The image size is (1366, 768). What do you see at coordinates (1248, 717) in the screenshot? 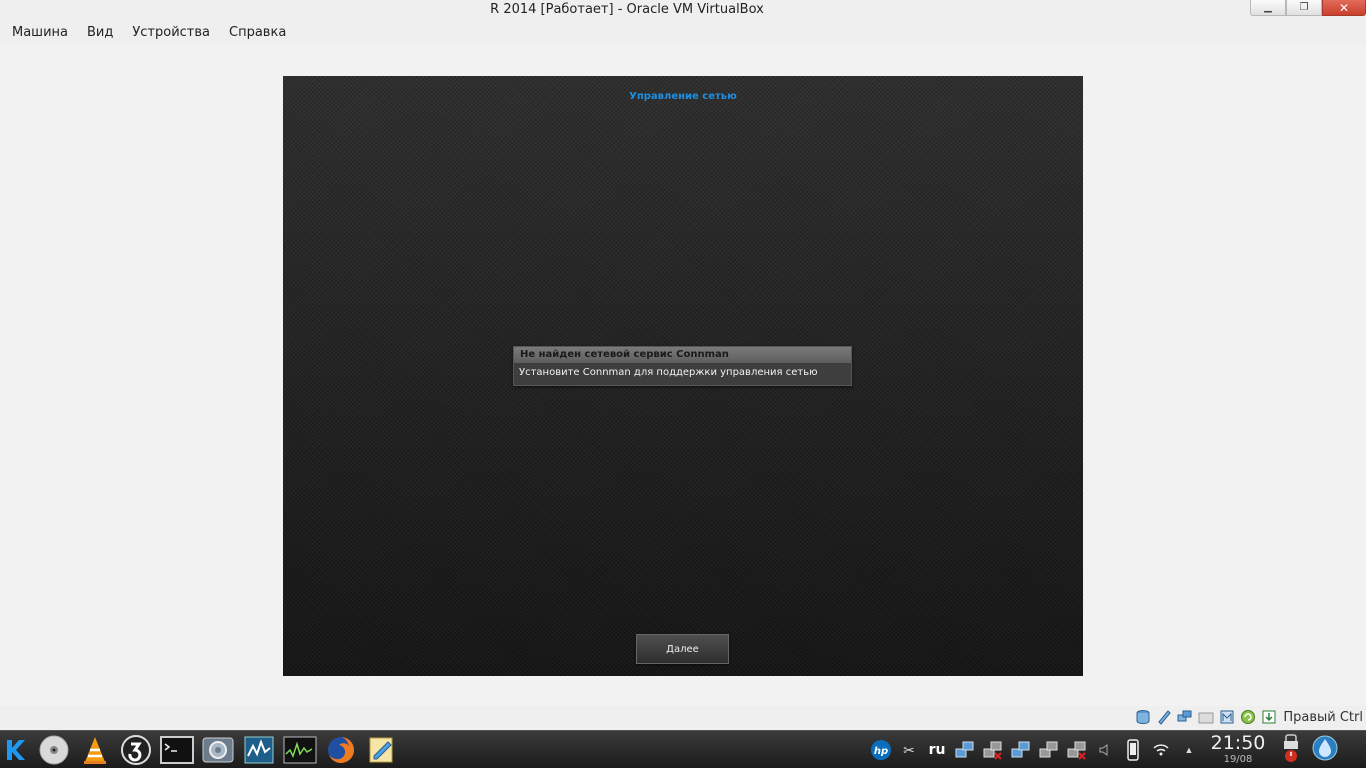
I see `mouse-integration-icon` at bounding box center [1248, 717].